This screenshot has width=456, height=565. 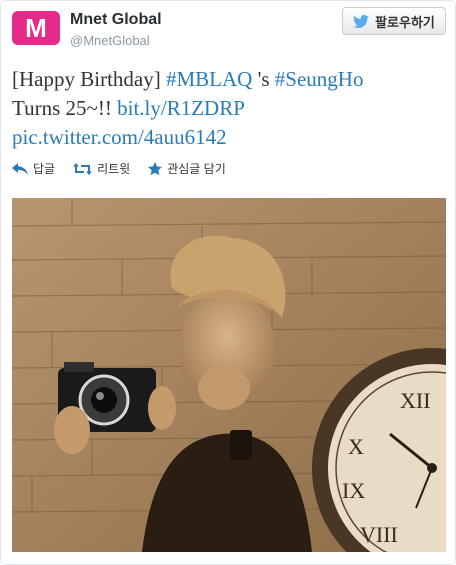 I want to click on follow-button-label: 팔로우하기, so click(x=405, y=22).